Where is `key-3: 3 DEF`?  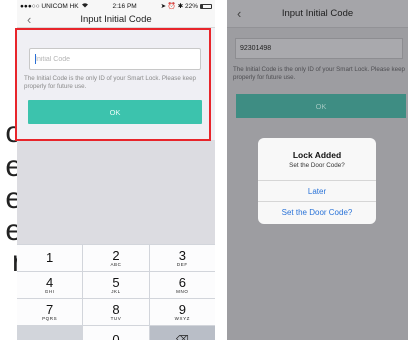
key-3: 3 DEF is located at coordinates (182, 258).